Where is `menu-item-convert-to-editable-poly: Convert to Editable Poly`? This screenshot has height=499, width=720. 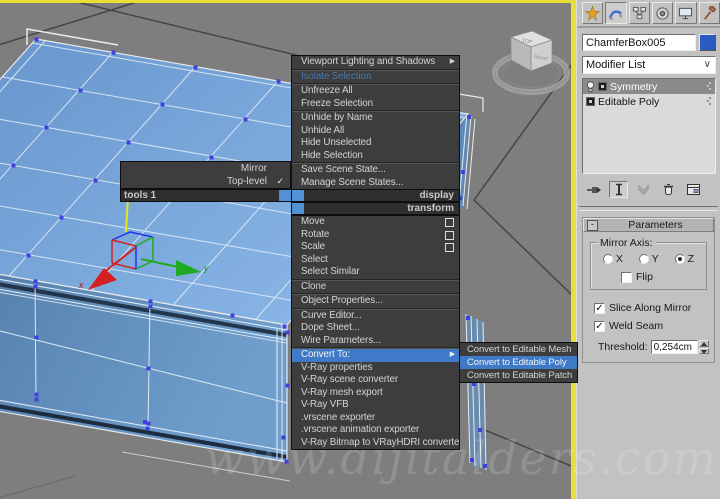
menu-item-convert-to-editable-poly: Convert to Editable Poly is located at coordinates (518, 362).